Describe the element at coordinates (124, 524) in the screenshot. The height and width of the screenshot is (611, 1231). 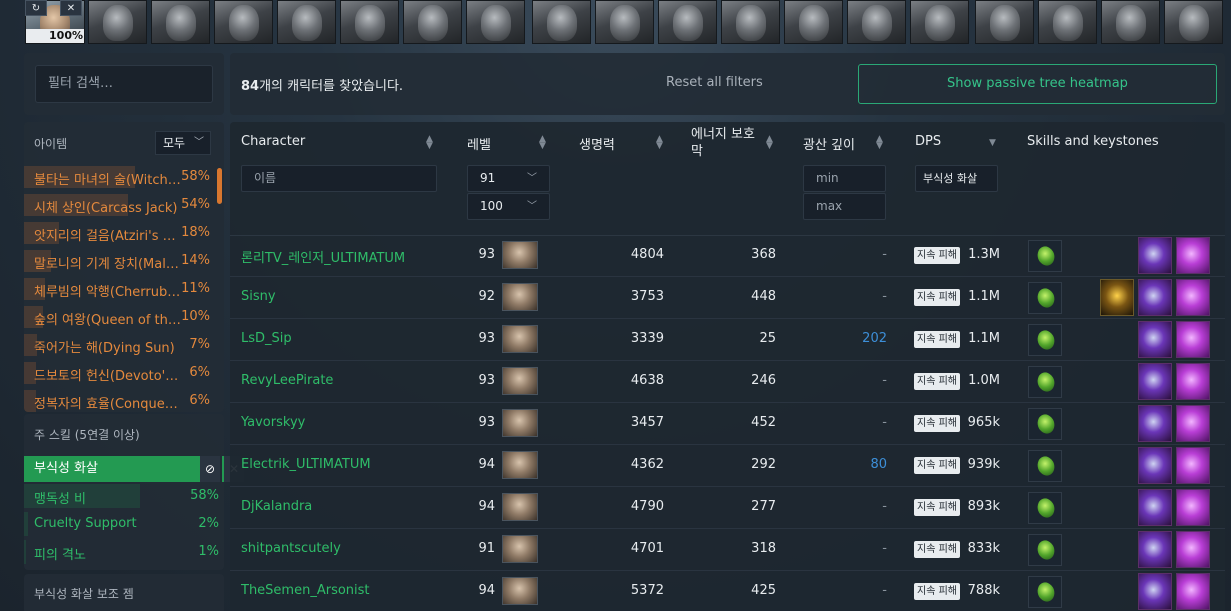
I see `skill-filter-row: Cruelty Support 2%` at that location.